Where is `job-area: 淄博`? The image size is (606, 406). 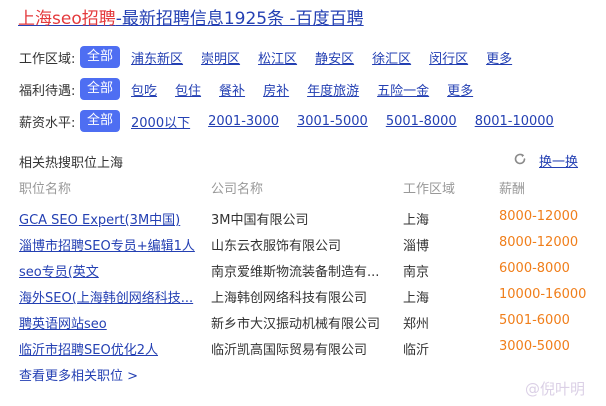
job-area: 淄博 is located at coordinates (416, 246).